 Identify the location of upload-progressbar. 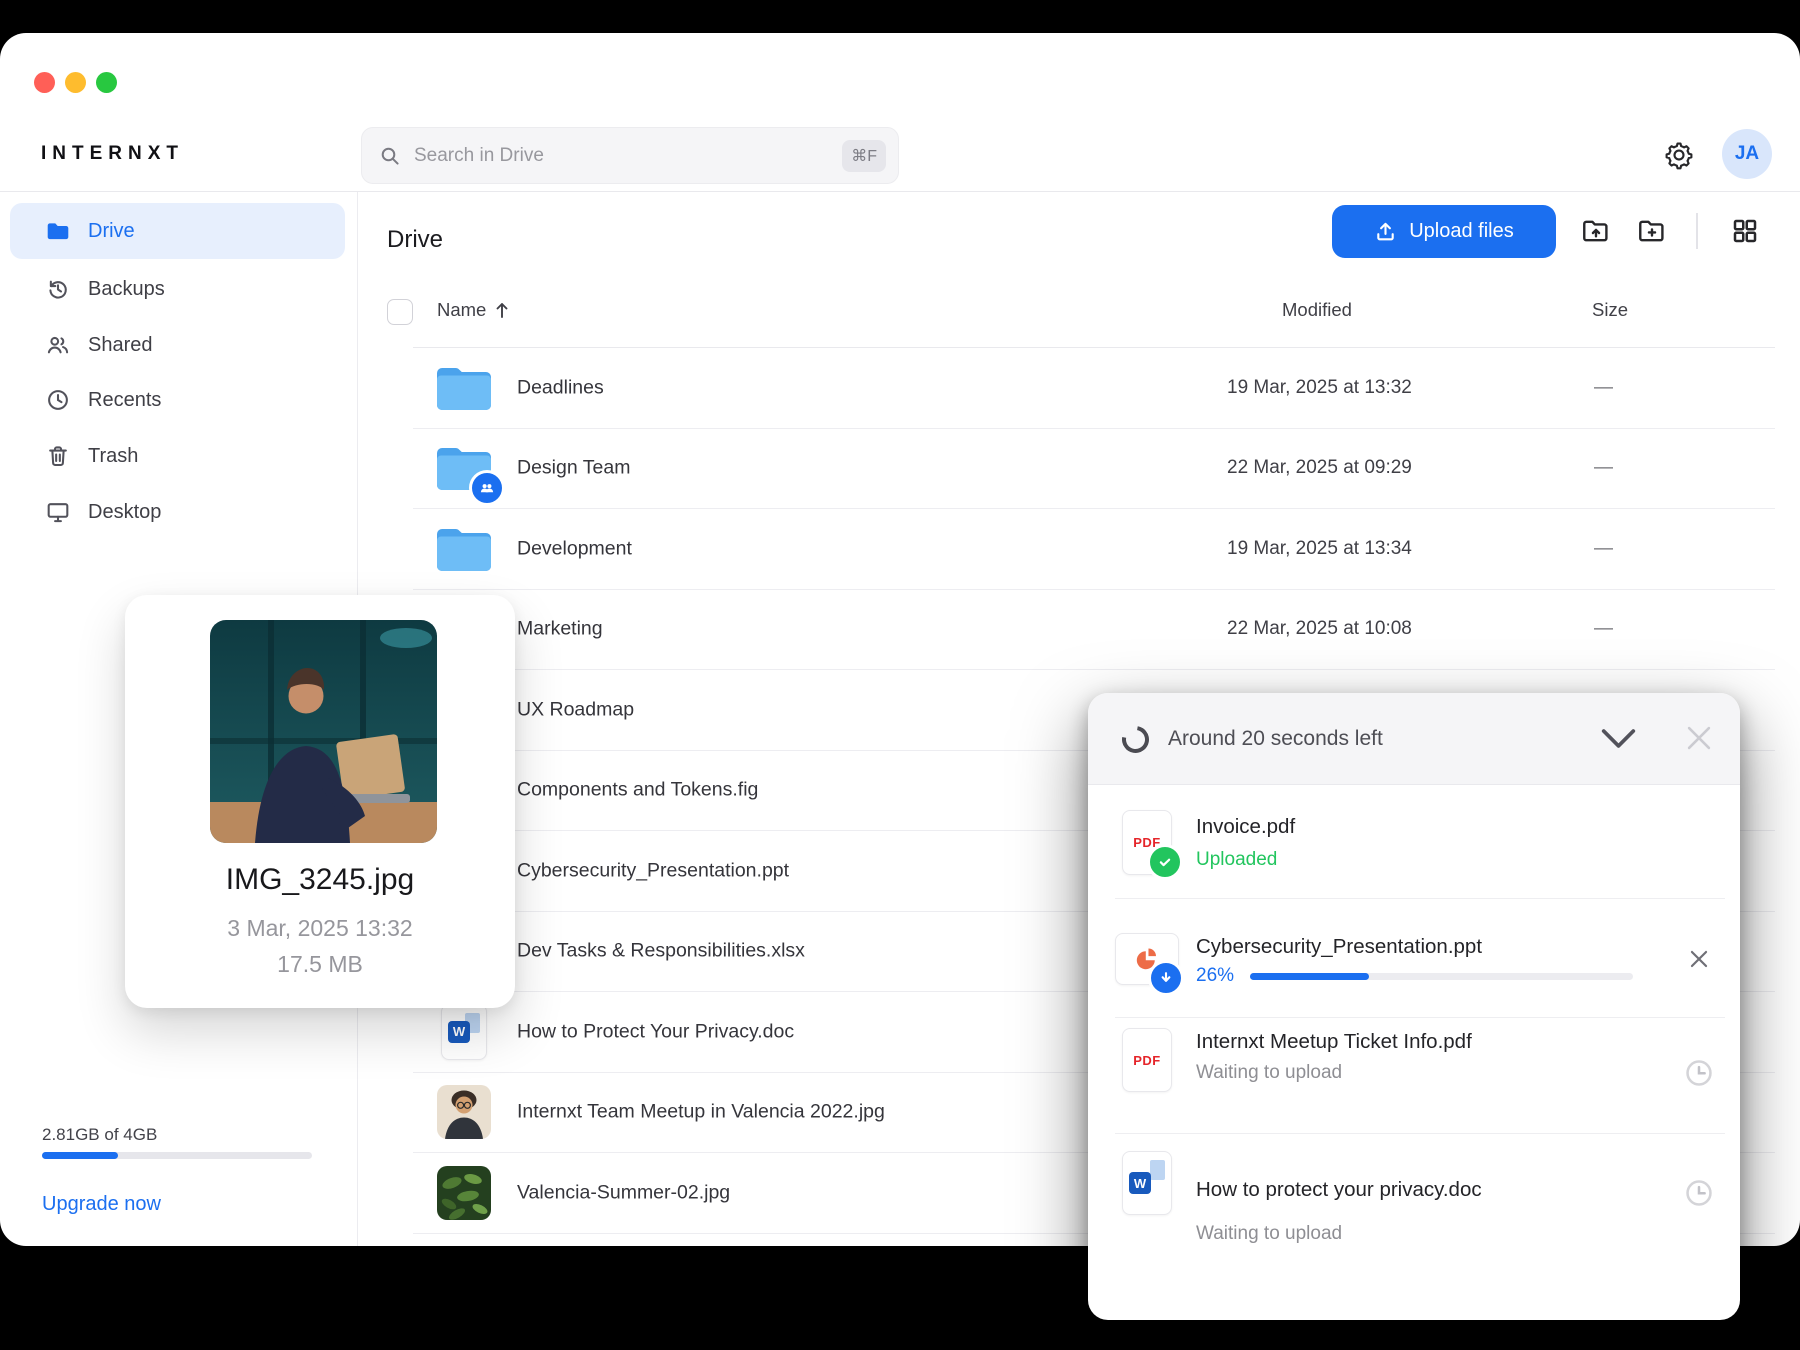
(1441, 976).